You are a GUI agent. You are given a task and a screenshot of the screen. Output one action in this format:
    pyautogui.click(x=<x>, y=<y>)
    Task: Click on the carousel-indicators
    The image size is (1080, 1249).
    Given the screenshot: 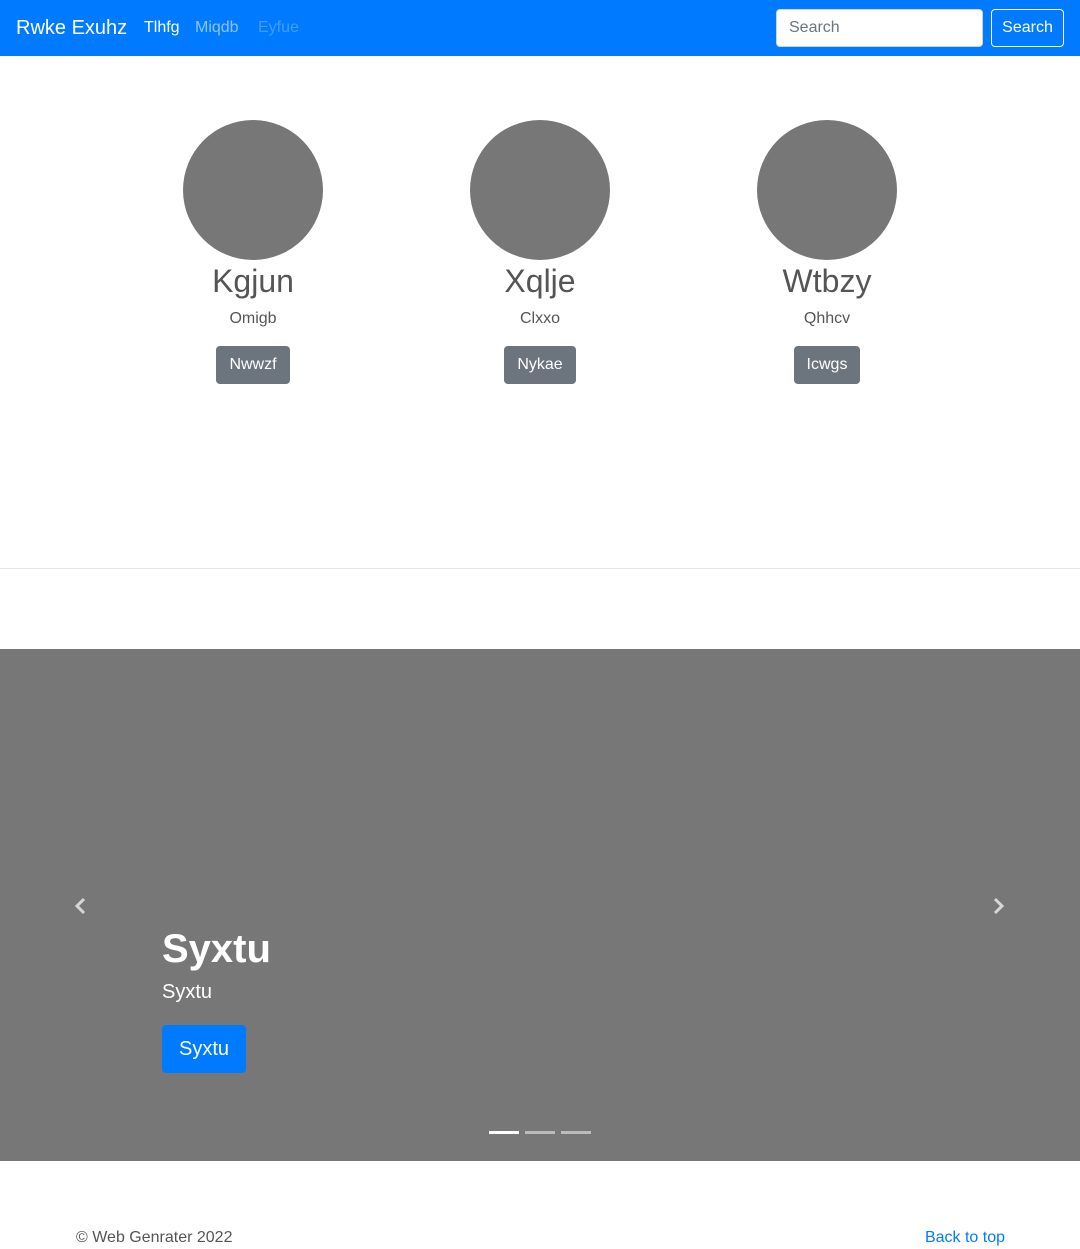 What is the action you would take?
    pyautogui.click(x=540, y=1133)
    